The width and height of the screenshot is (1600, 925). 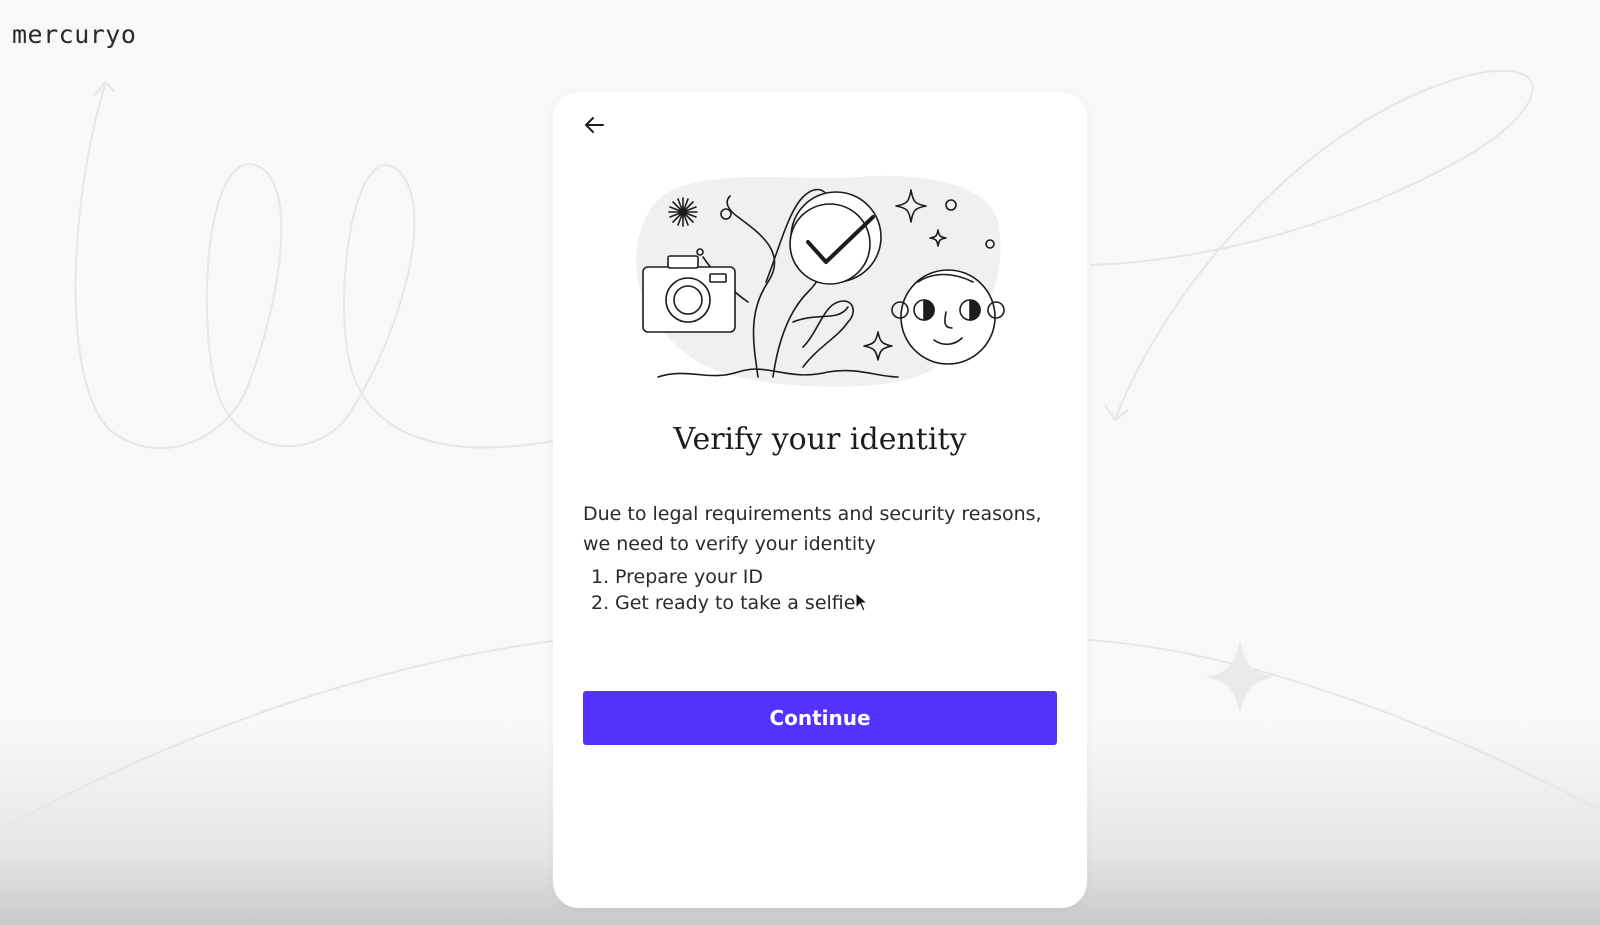 I want to click on list-item: 1. Prepare your ID, so click(x=826, y=577).